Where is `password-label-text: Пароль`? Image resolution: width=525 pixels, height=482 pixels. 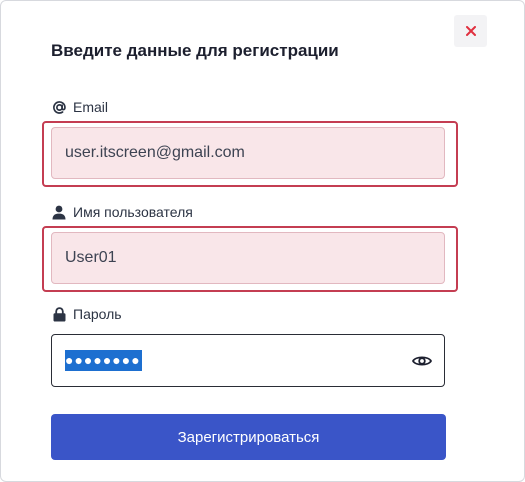
password-label-text: Пароль is located at coordinates (97, 314).